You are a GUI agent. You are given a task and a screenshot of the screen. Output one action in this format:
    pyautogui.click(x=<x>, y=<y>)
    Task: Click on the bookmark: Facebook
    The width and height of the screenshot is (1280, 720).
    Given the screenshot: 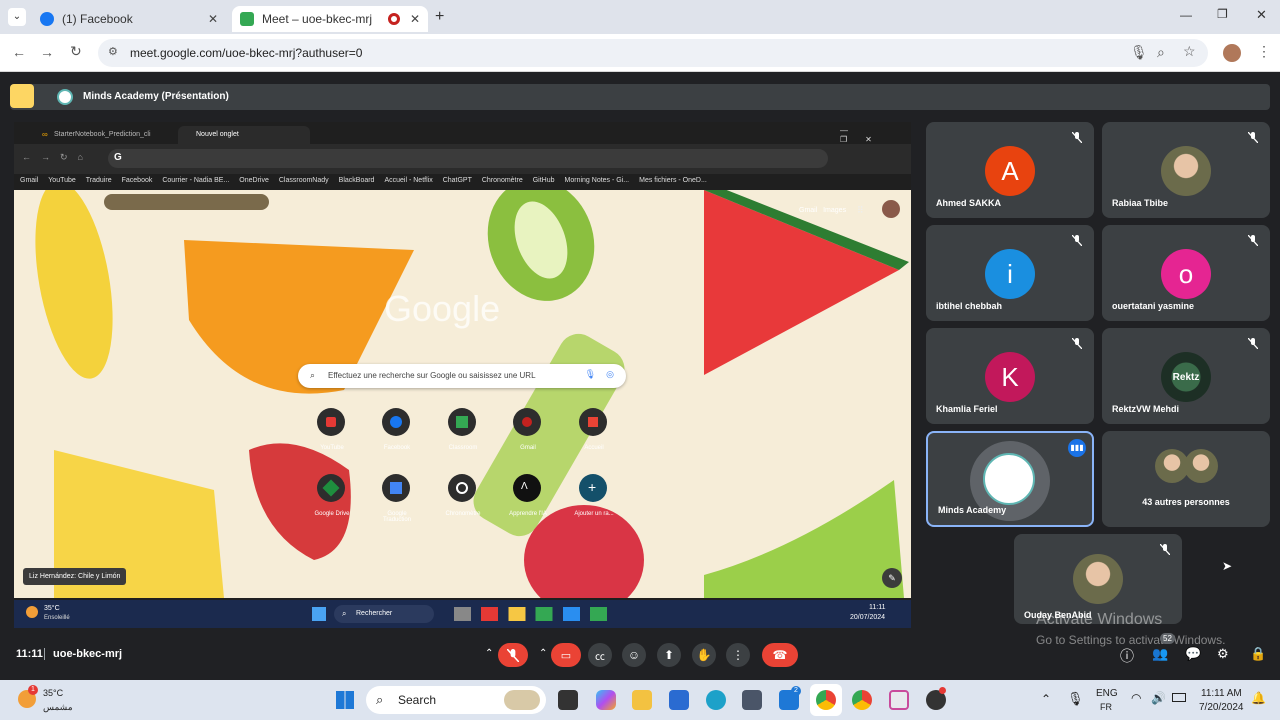 What is the action you would take?
    pyautogui.click(x=137, y=180)
    